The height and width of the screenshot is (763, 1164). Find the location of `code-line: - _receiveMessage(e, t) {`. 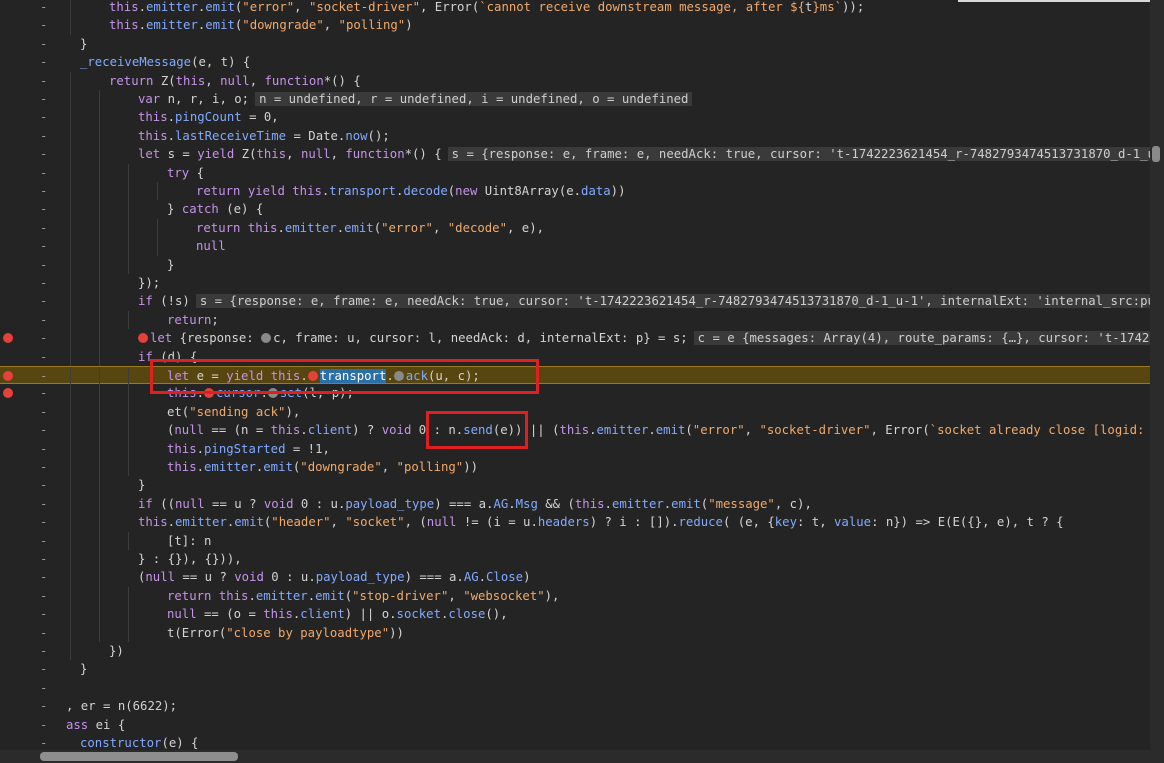

code-line: - _receiveMessage(e, t) { is located at coordinates (575, 62).